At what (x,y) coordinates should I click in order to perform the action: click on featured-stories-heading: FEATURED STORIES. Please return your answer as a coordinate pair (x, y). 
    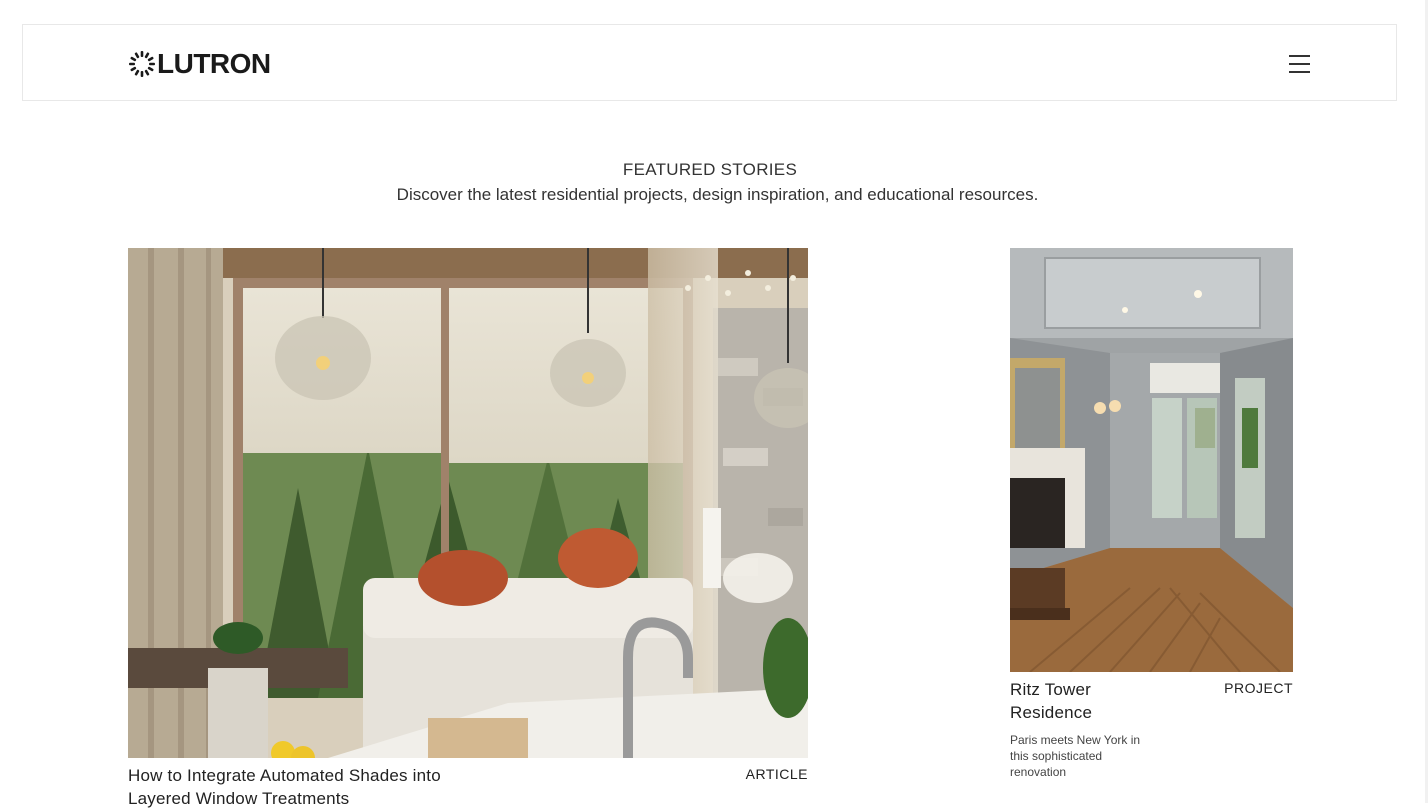
    Looking at the image, I should click on (710, 169).